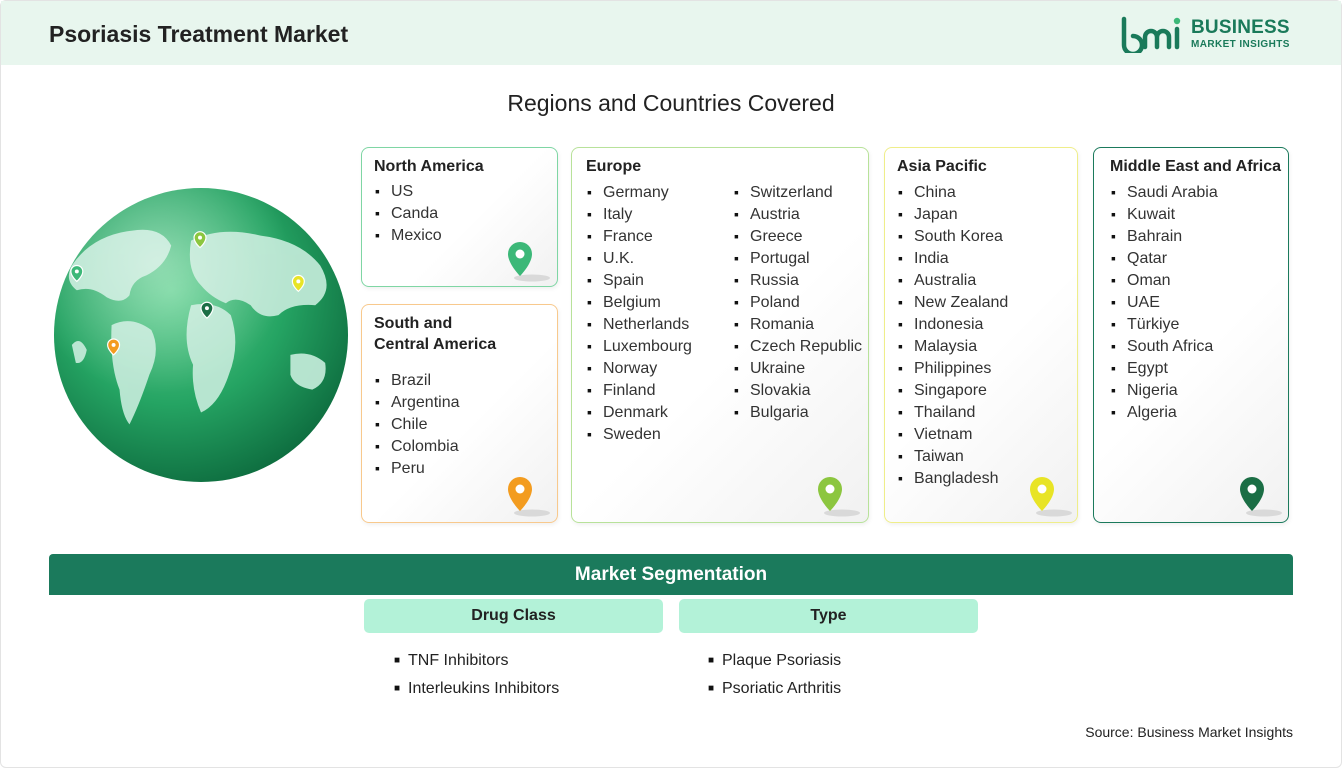 This screenshot has height=768, width=1342. I want to click on country-list: Brazil Argentina Chile Colombia Peru, so click(417, 424).